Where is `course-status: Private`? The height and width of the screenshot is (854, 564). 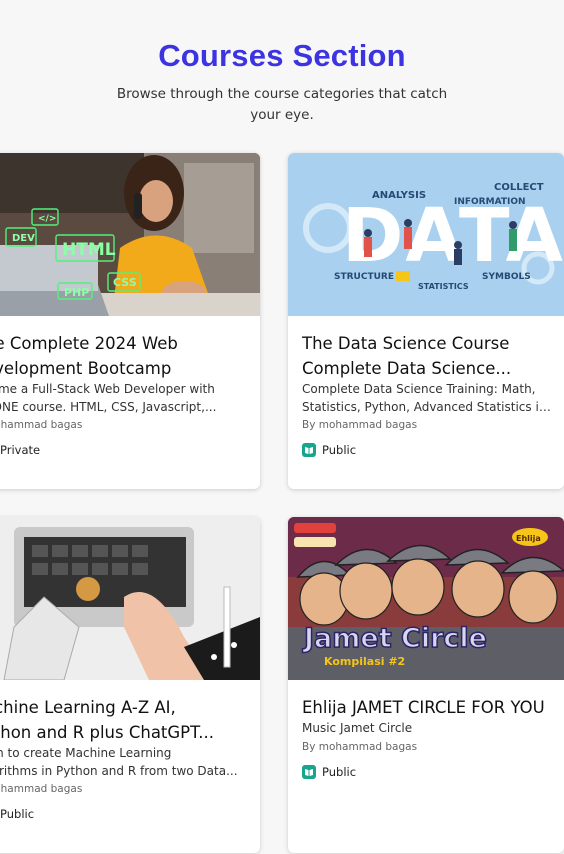
course-status: Private is located at coordinates (20, 450).